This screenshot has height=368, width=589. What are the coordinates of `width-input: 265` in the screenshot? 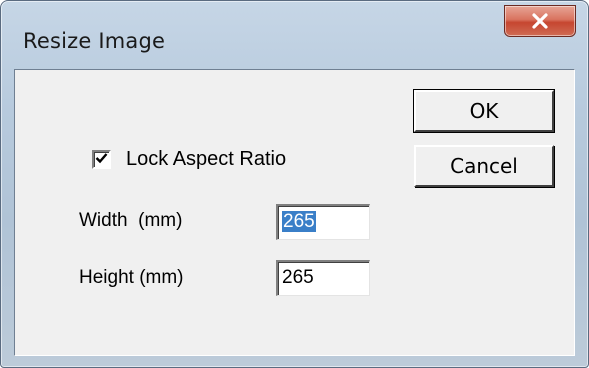 It's located at (323, 222).